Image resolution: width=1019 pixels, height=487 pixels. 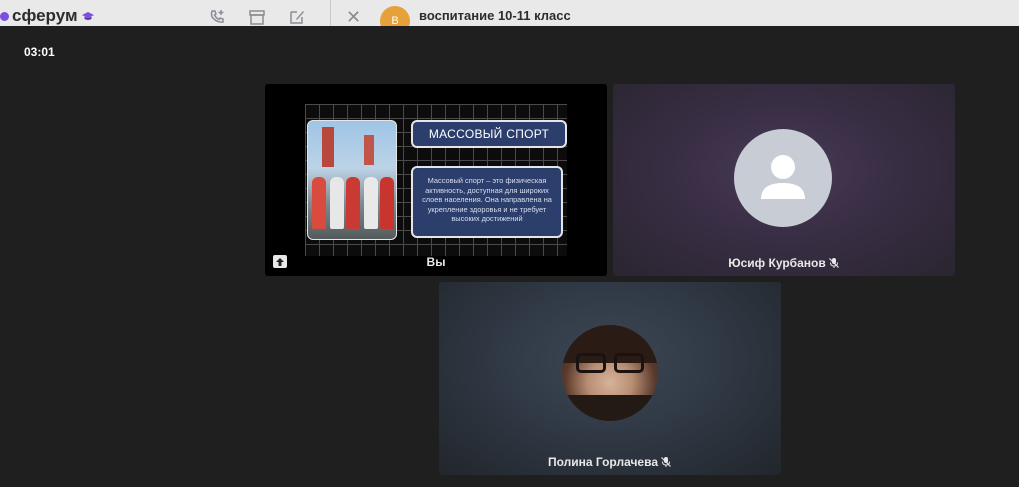 What do you see at coordinates (330, 13) in the screenshot?
I see `header-divider` at bounding box center [330, 13].